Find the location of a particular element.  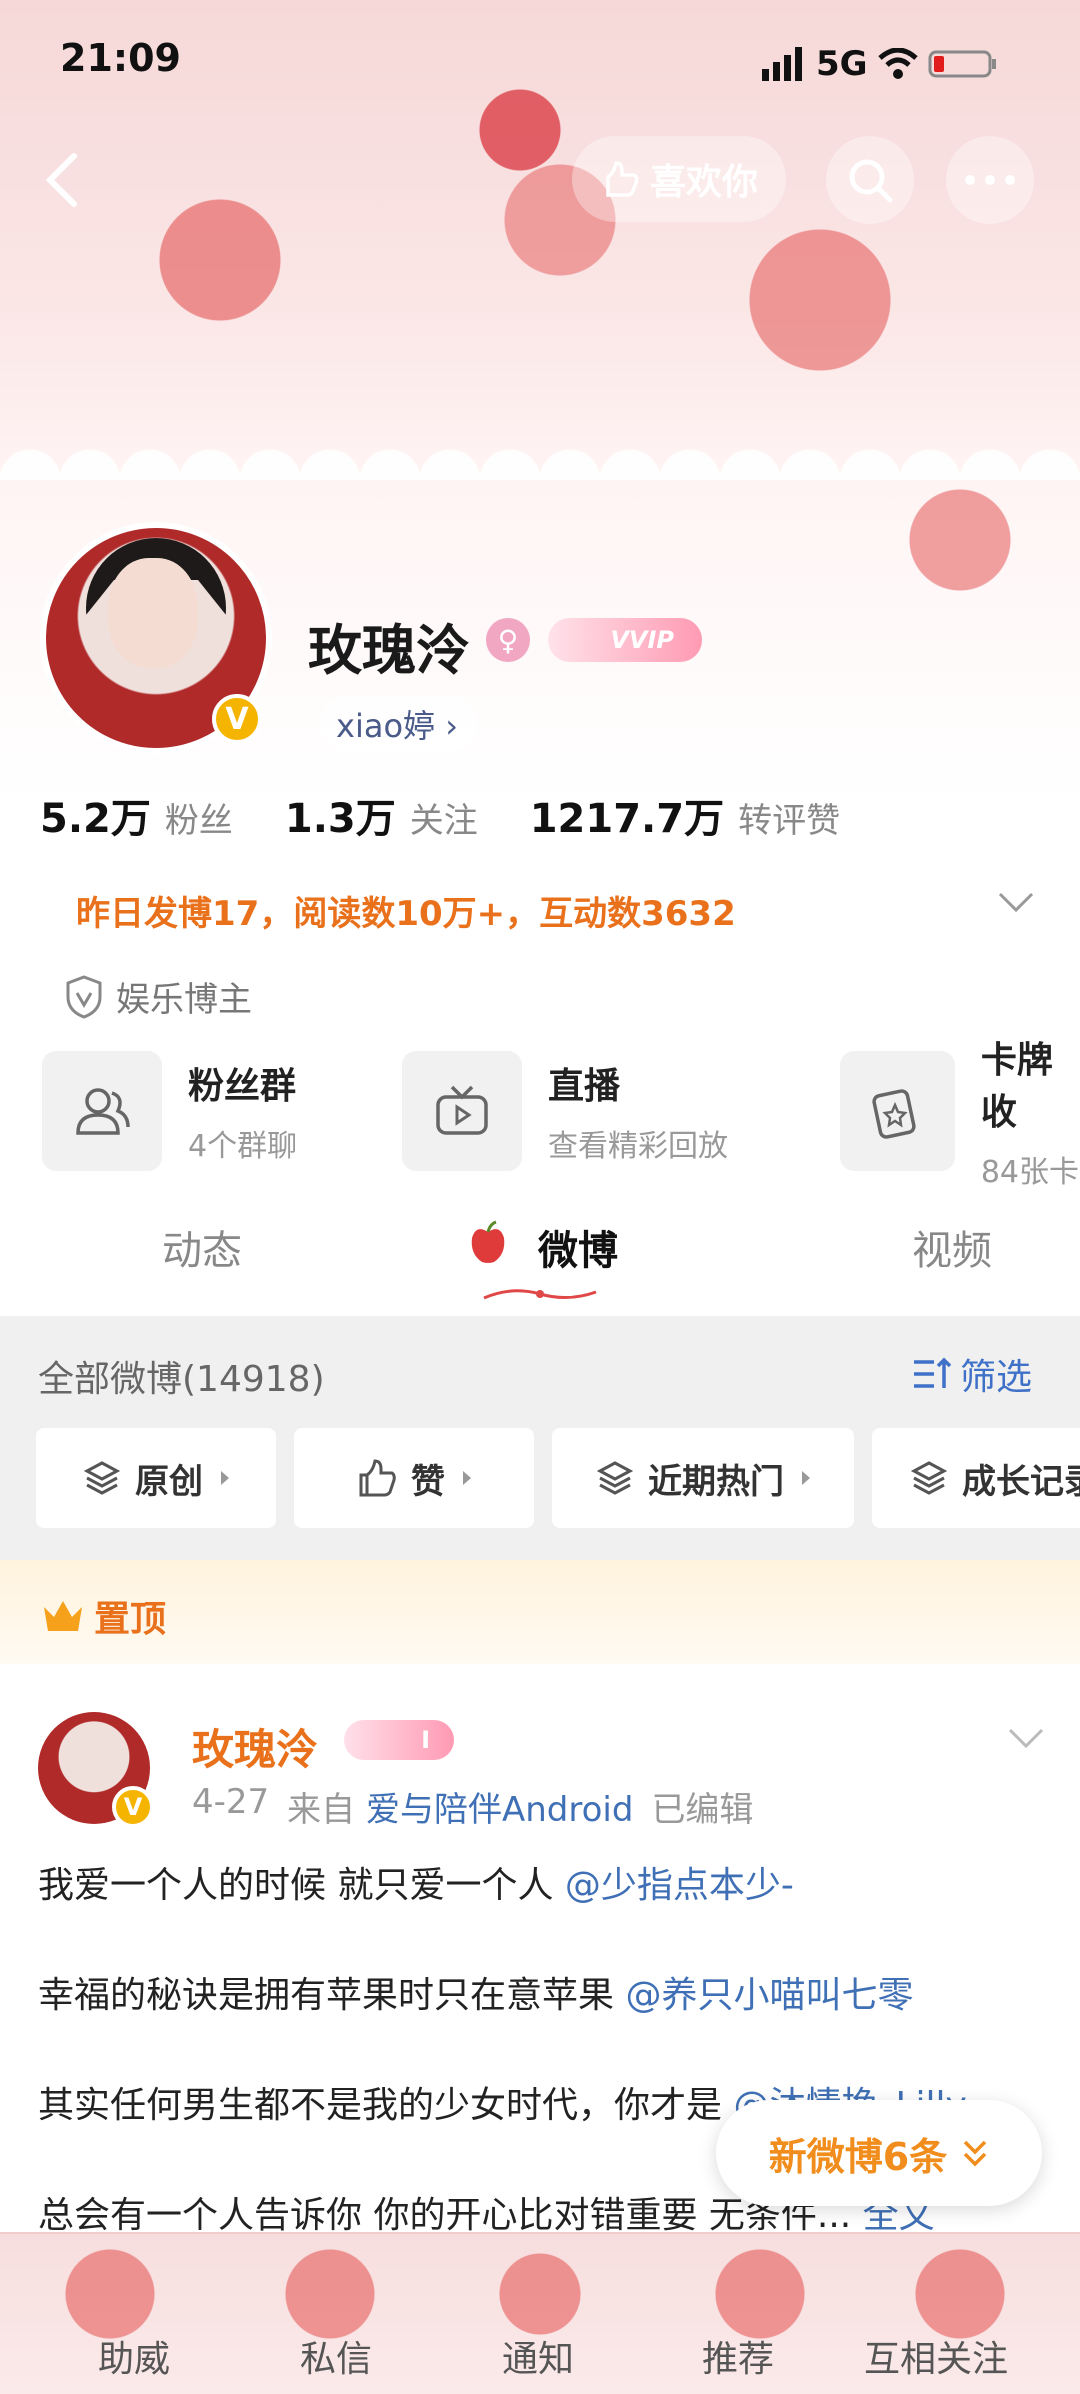

more-dots-icon is located at coordinates (990, 180).